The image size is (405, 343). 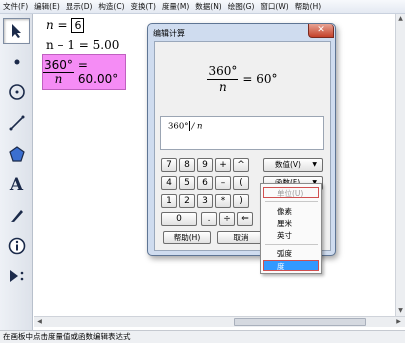 I want to click on arrow-pointer-icon, so click(x=16, y=31).